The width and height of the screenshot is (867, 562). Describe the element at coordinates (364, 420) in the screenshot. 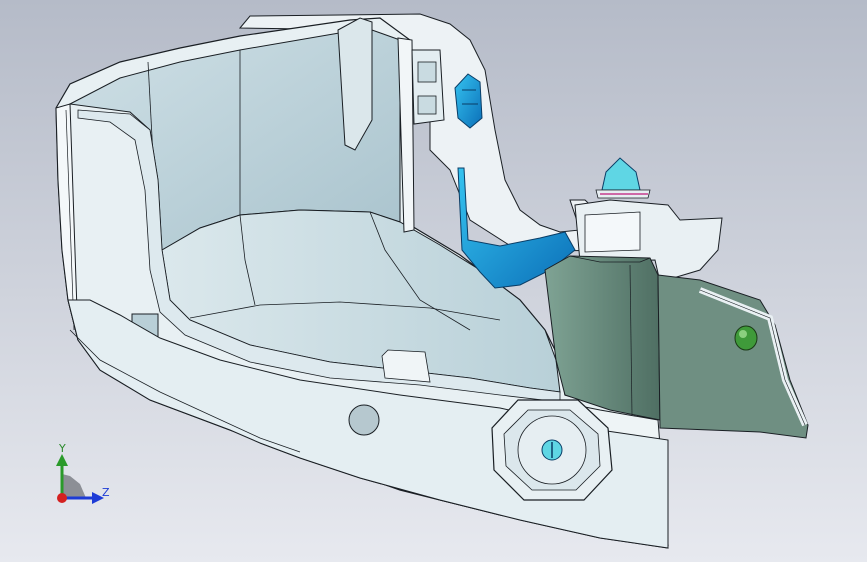

I see `round-hole` at that location.